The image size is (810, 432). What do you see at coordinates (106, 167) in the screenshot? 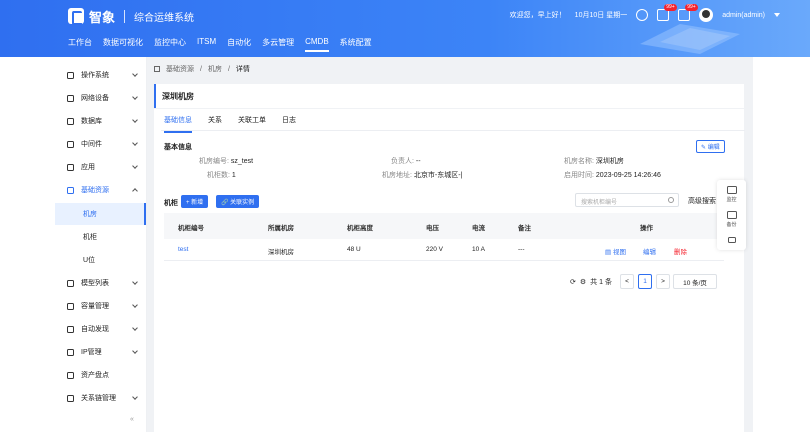
I see `sidebar-item-application: 应用` at bounding box center [106, 167].